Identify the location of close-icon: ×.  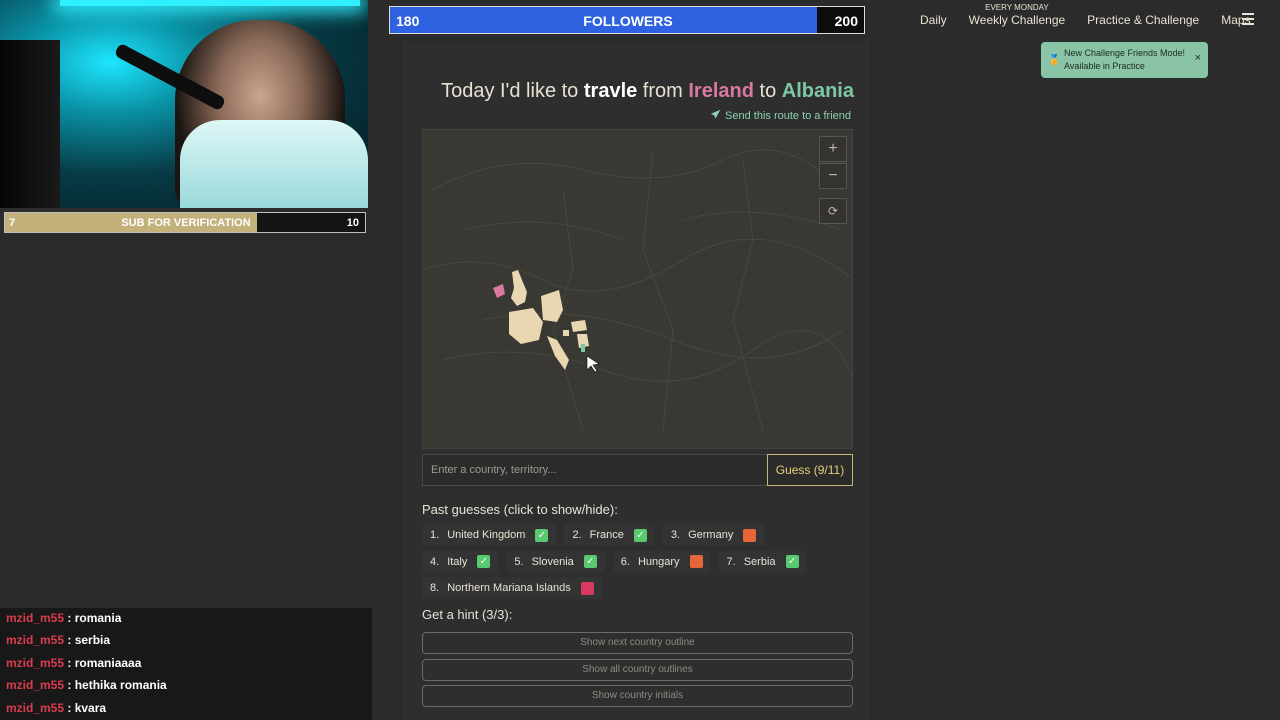
(1198, 58).